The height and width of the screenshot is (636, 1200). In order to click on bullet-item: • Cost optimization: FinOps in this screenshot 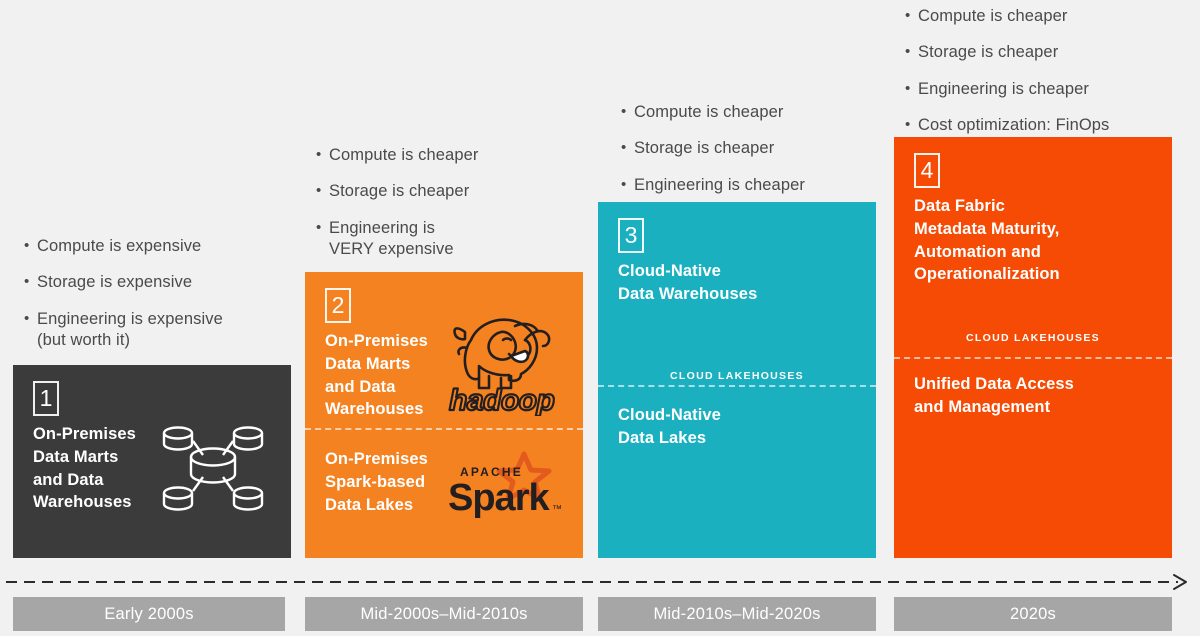, I will do `click(1050, 125)`.